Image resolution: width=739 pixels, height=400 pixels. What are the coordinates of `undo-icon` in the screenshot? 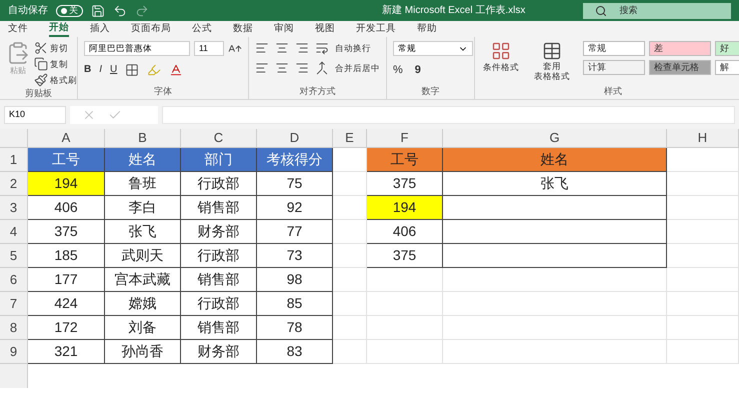 It's located at (120, 11).